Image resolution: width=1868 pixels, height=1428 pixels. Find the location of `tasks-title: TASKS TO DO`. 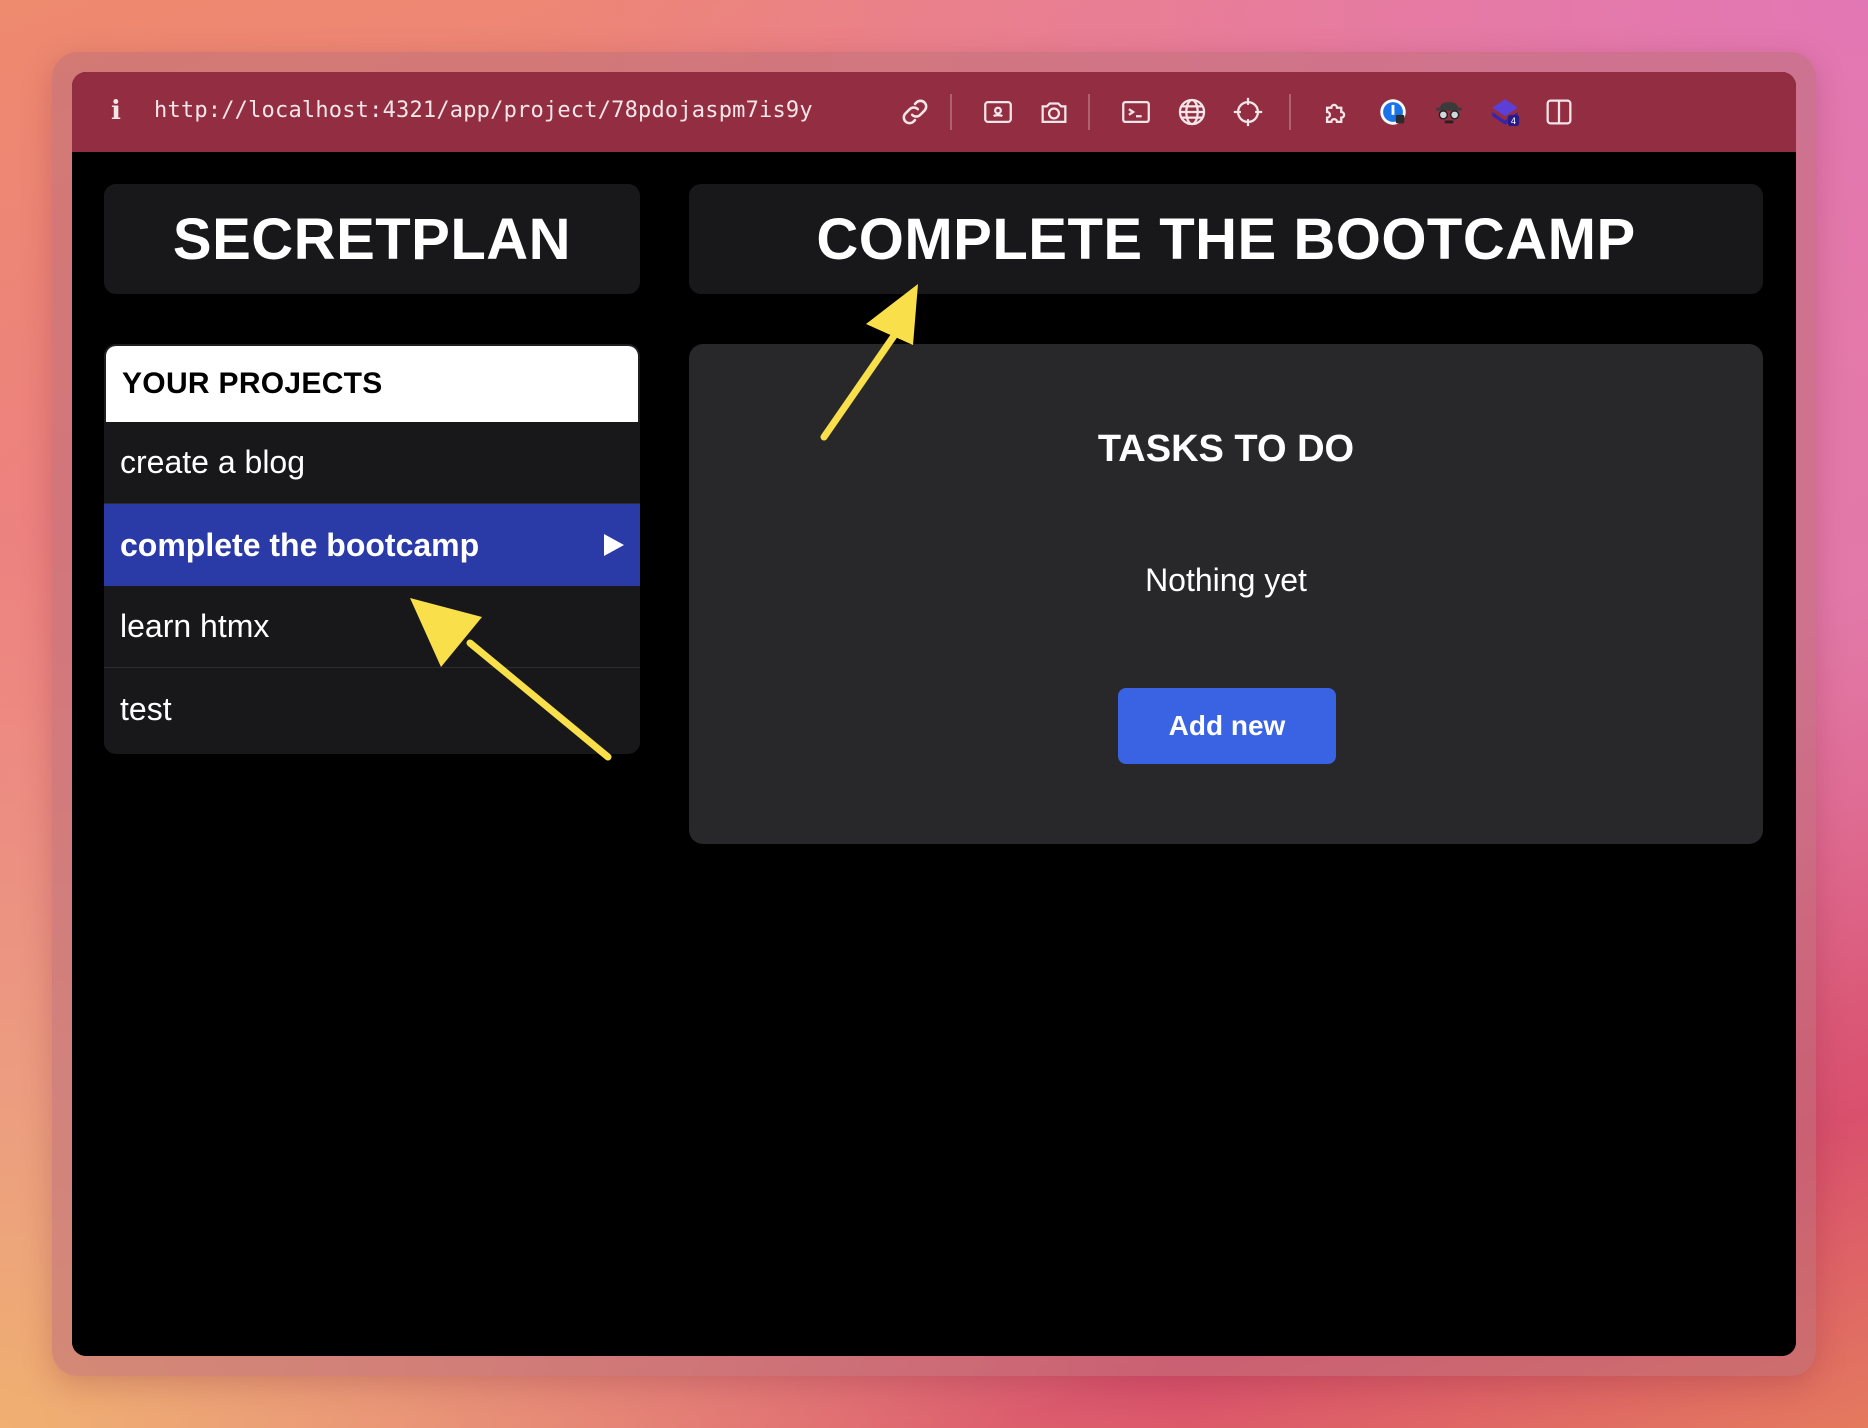

tasks-title: TASKS TO DO is located at coordinates (1226, 449).